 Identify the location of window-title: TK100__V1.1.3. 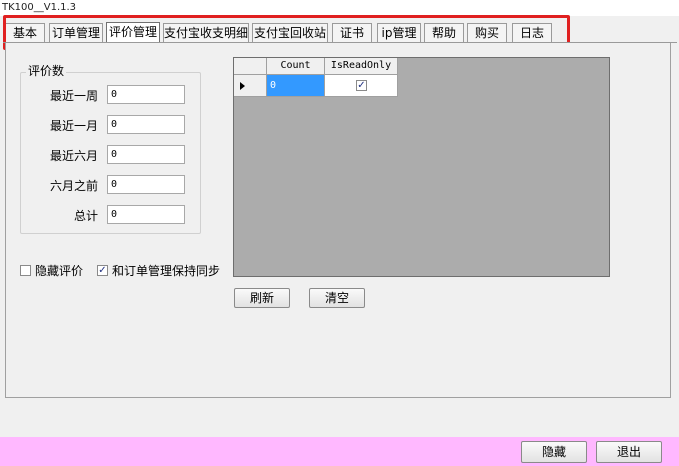
(339, 8).